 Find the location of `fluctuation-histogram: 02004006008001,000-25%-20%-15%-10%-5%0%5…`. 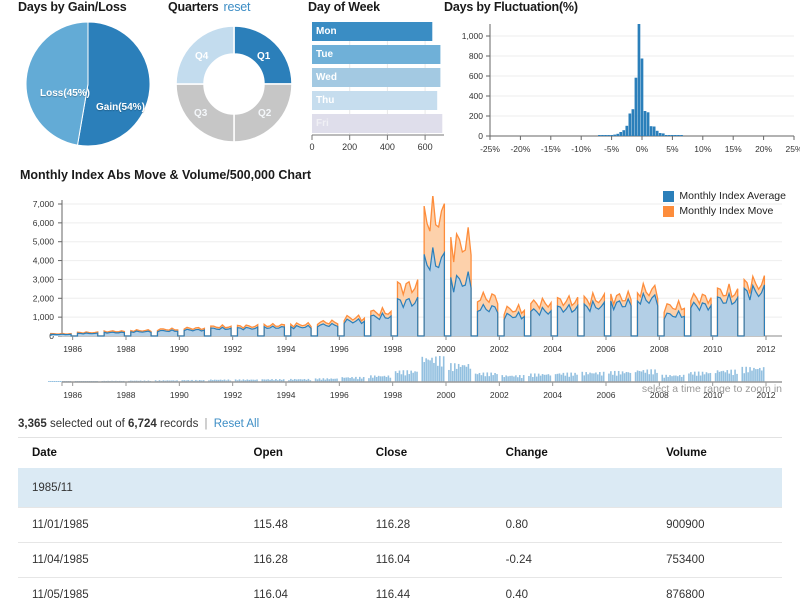

fluctuation-histogram: 02004006008001,000-25%-20%-15%-10%-5%0%5… is located at coordinates (622, 92).